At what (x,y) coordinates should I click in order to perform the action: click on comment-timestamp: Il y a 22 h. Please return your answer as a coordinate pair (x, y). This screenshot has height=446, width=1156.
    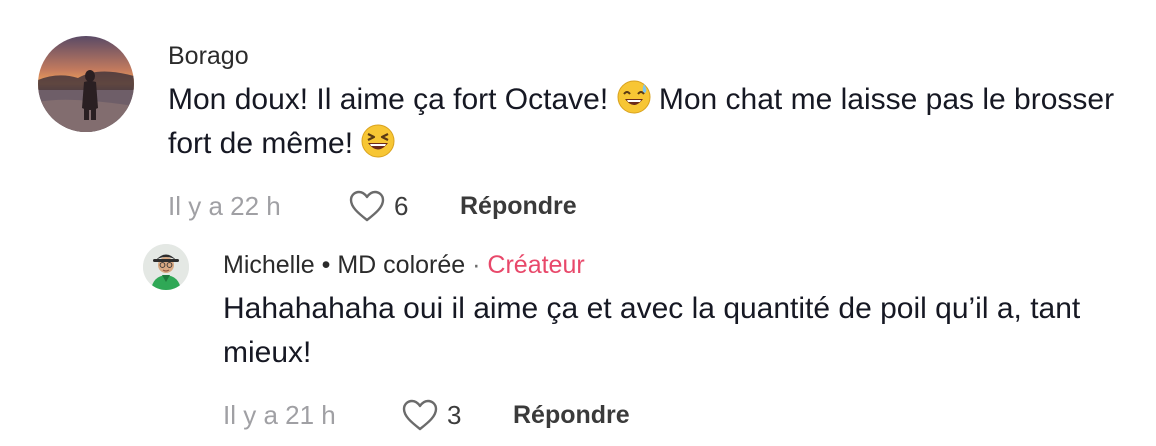
    Looking at the image, I should click on (224, 205).